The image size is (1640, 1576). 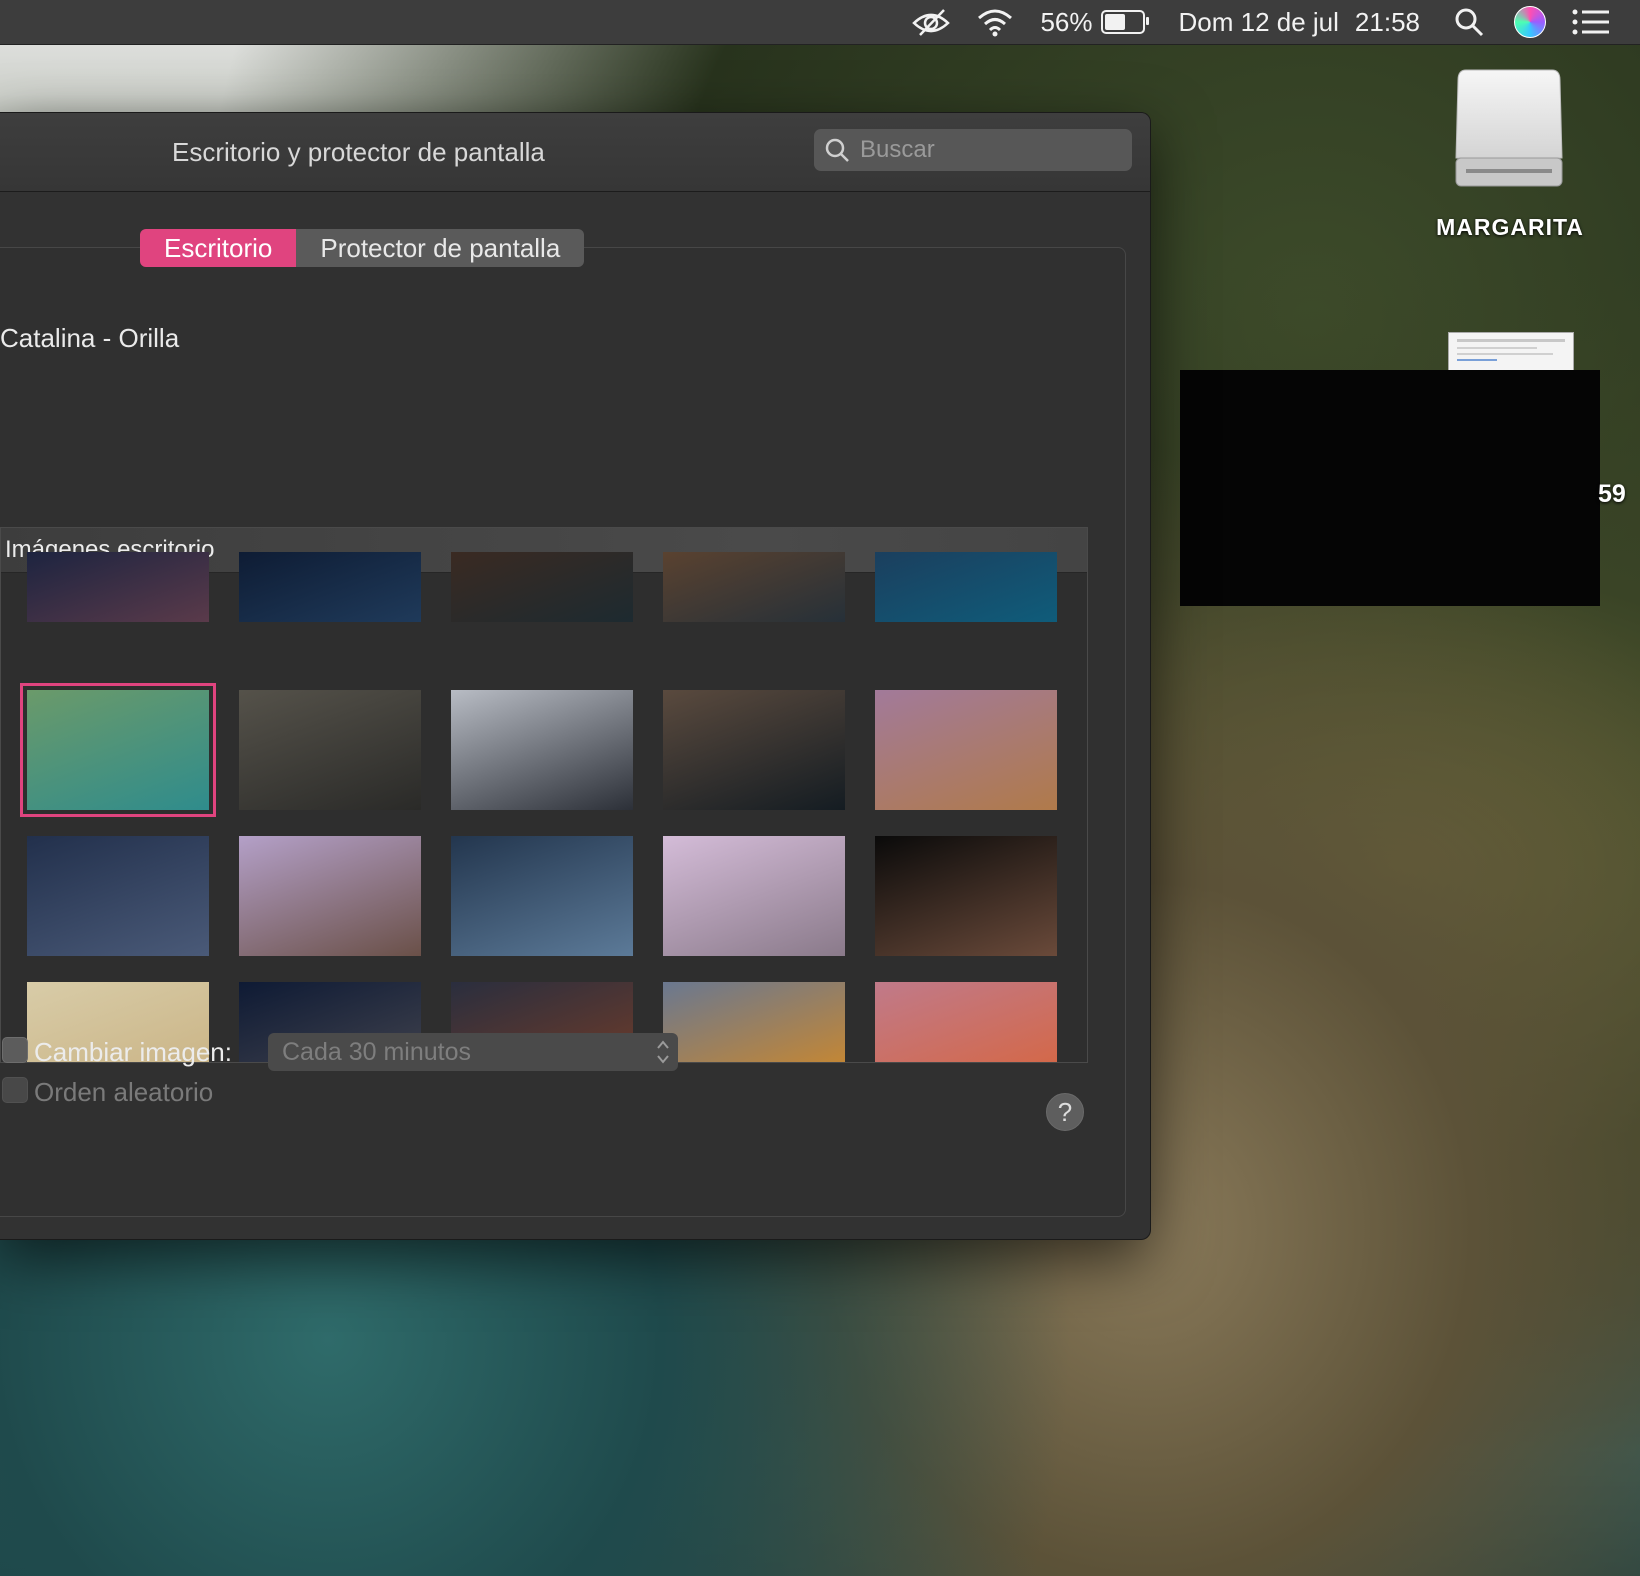 What do you see at coordinates (1469, 22) in the screenshot?
I see `spotlight-search-icon` at bounding box center [1469, 22].